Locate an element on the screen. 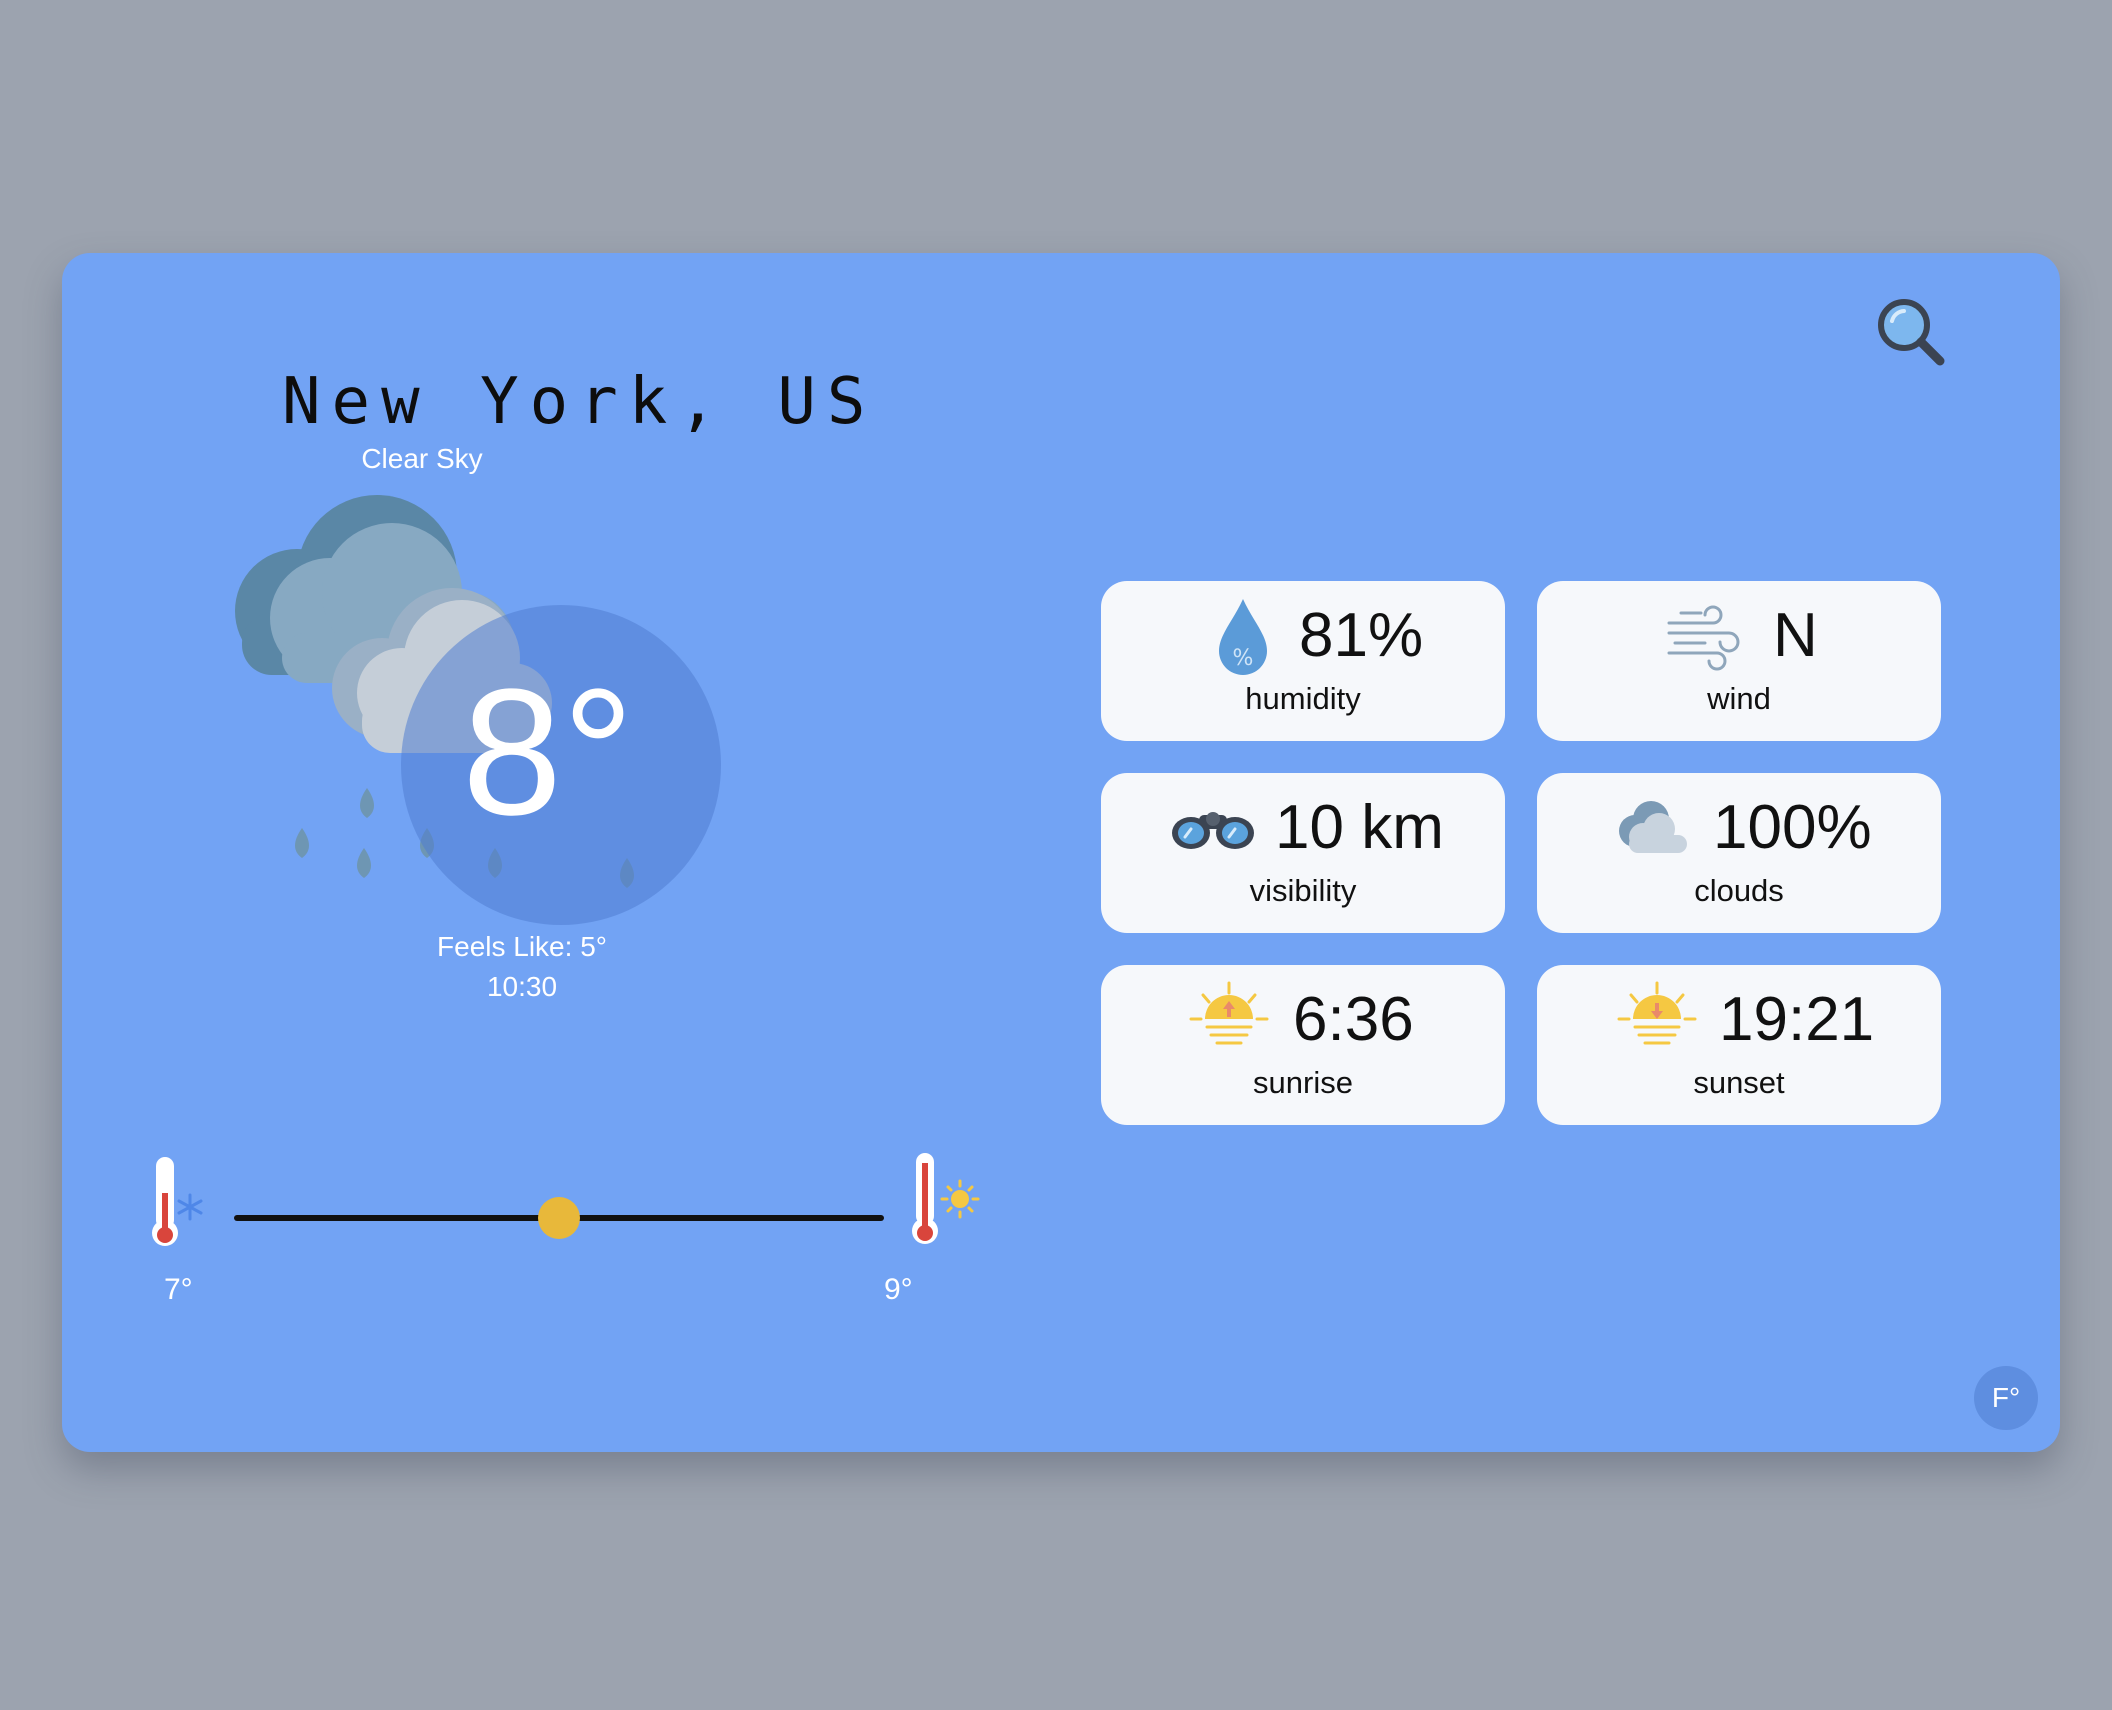 The height and width of the screenshot is (1710, 2112). current-temperature: 8° is located at coordinates (548, 752).